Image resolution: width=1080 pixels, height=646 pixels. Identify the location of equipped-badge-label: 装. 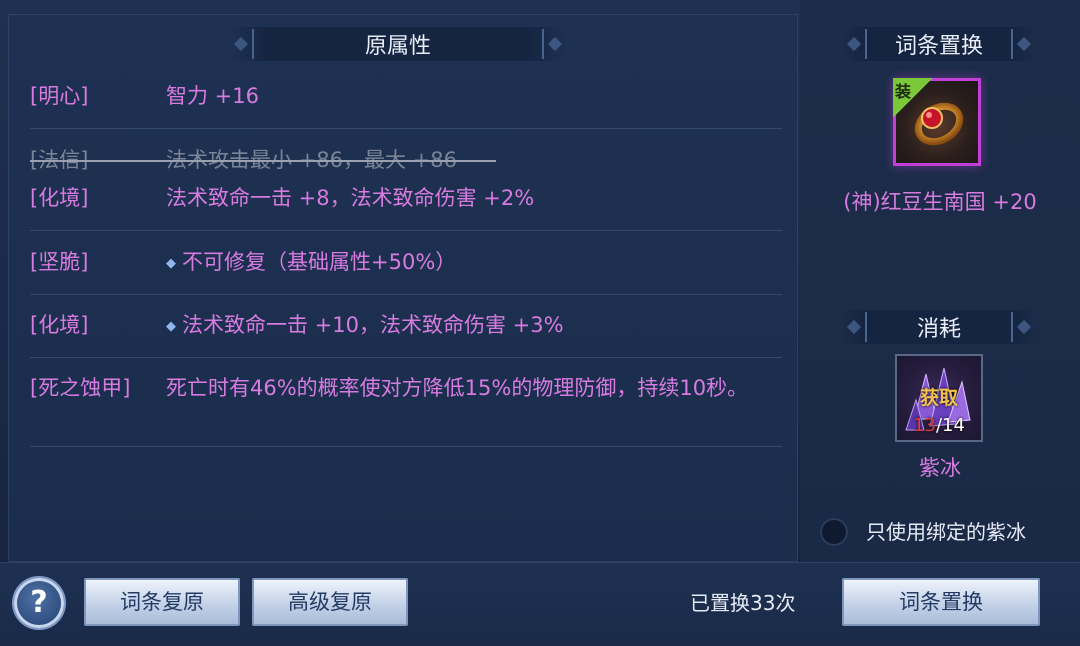
(903, 91).